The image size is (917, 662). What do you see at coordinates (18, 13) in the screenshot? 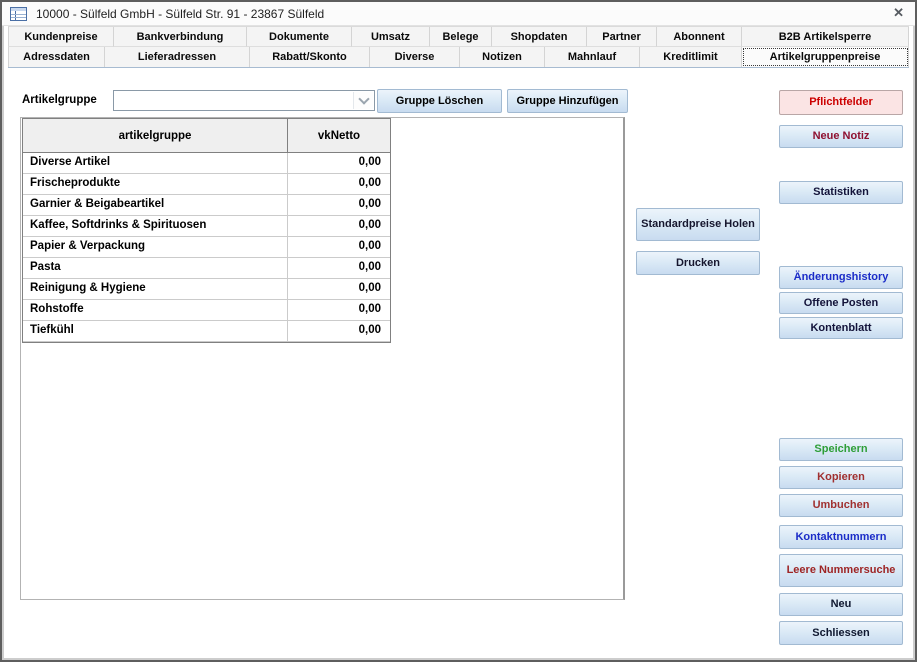
I see `form-icon` at bounding box center [18, 13].